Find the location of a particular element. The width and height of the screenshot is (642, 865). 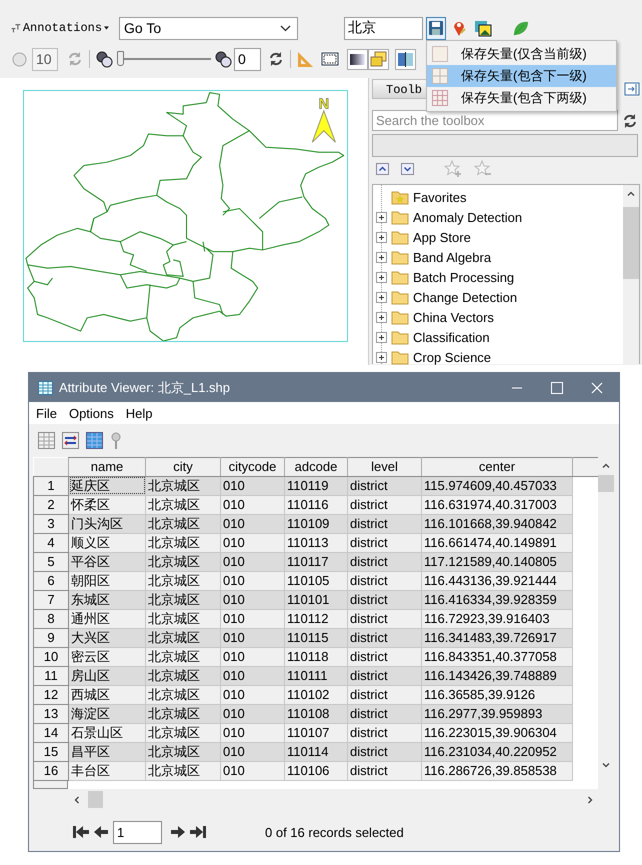

menu-item: 保存矢量(仅含当前级) is located at coordinates (521, 54).